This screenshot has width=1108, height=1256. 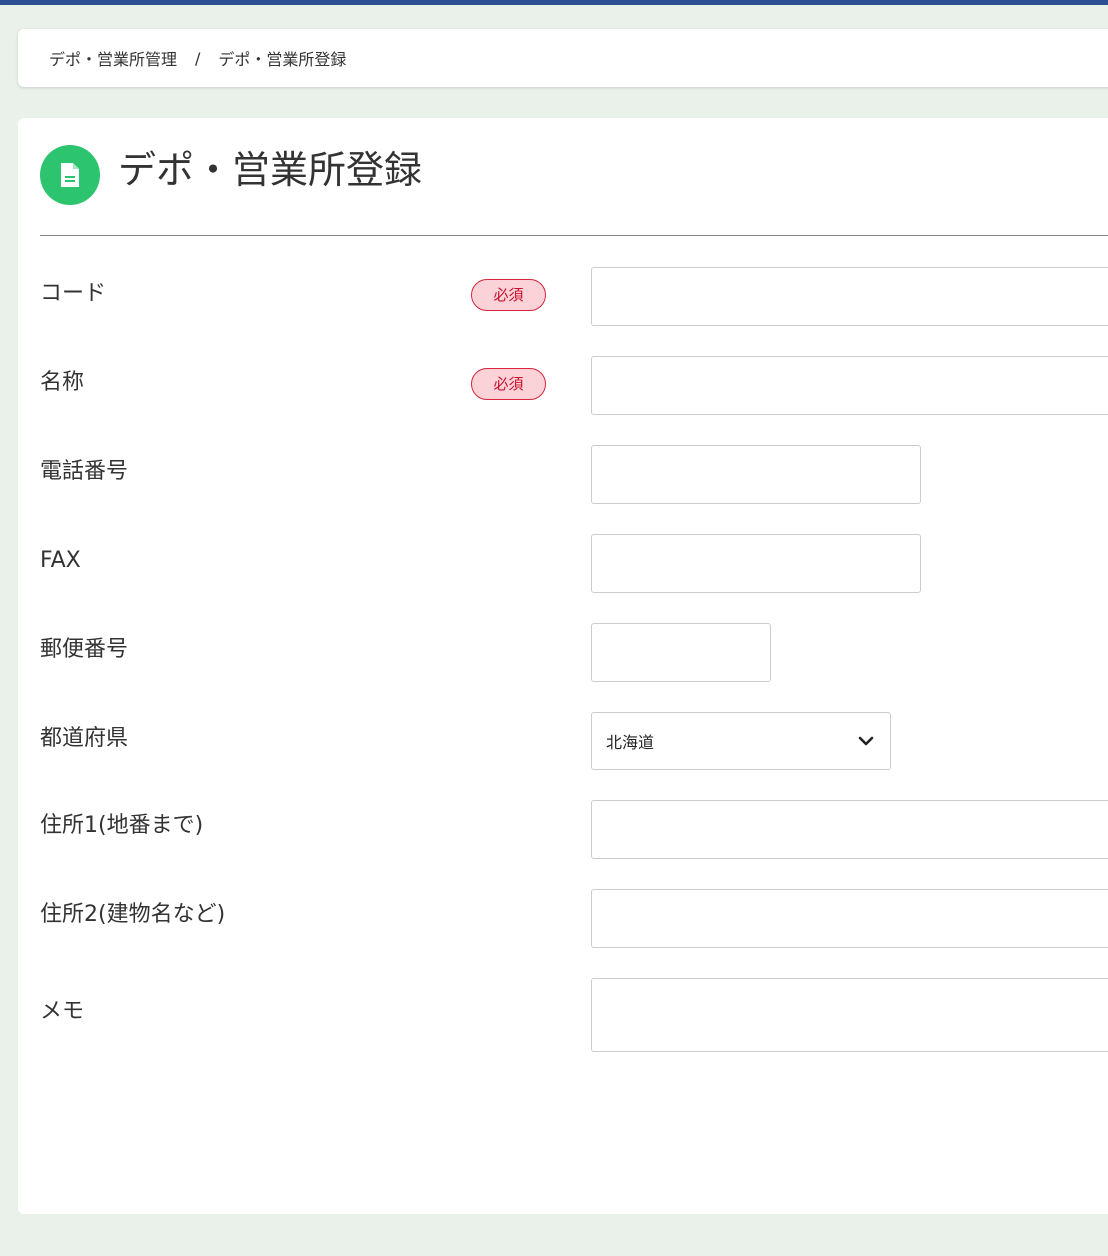 What do you see at coordinates (574, 652) in the screenshot?
I see `form-row-postal-code: 郵便番号` at bounding box center [574, 652].